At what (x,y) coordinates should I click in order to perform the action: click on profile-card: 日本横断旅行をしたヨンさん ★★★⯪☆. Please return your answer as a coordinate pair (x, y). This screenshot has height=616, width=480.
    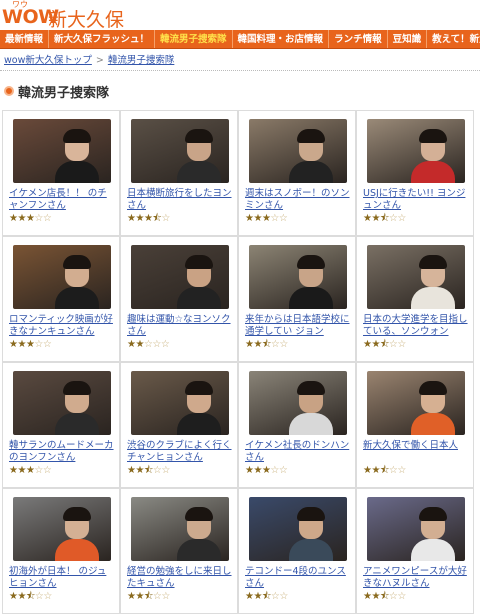
    Looking at the image, I should click on (179, 173).